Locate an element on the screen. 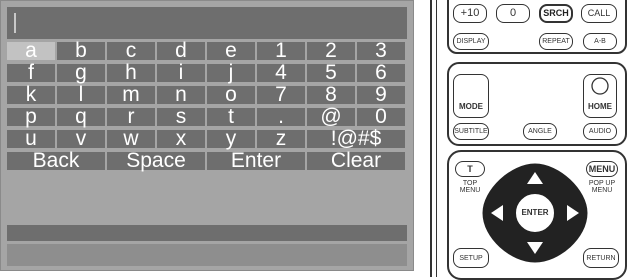 Image resolution: width=629 pixels, height=280 pixels. key-3-3: s is located at coordinates (181, 116).